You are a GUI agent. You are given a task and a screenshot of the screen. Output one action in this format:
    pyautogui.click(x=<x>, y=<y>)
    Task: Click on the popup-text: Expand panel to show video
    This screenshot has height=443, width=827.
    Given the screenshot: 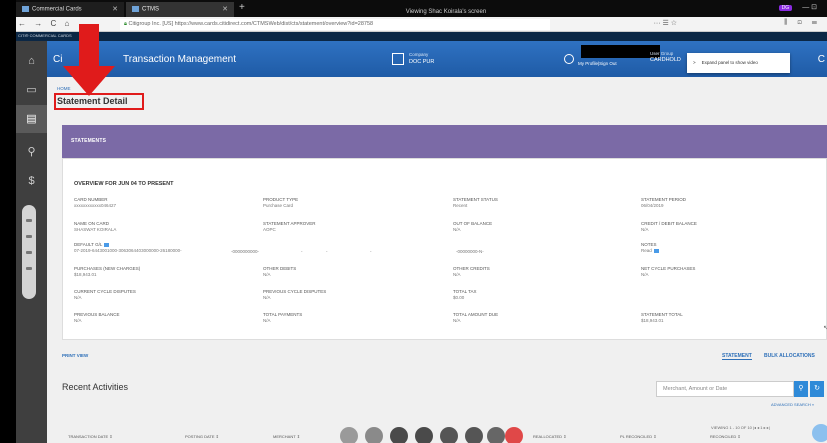 What is the action you would take?
    pyautogui.click(x=729, y=62)
    